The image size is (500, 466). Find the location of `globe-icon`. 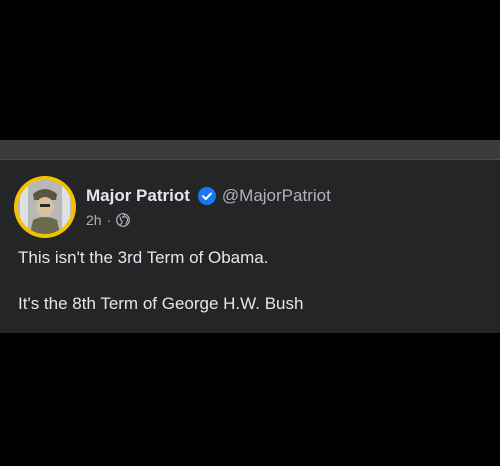

globe-icon is located at coordinates (123, 220).